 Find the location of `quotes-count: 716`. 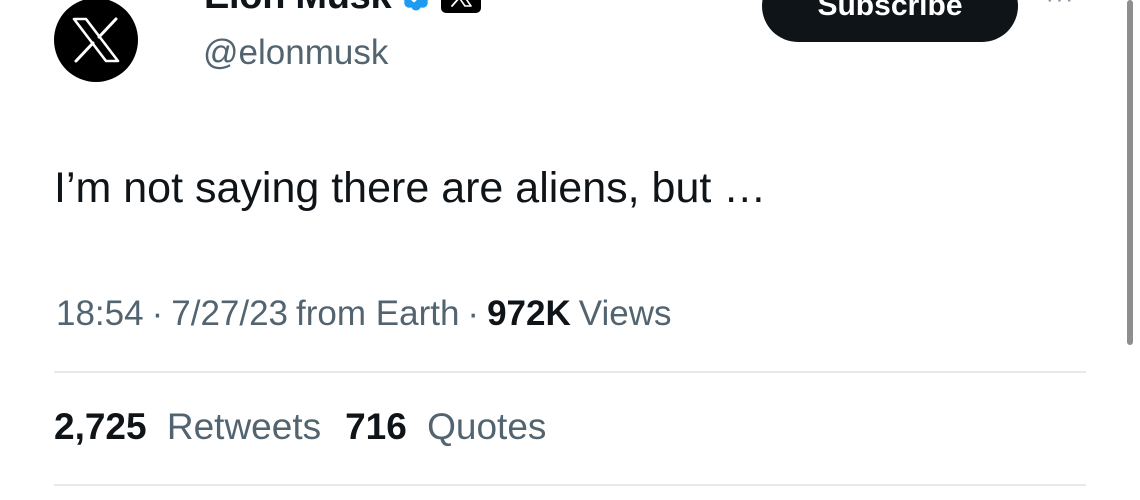

quotes-count: 716 is located at coordinates (376, 426).